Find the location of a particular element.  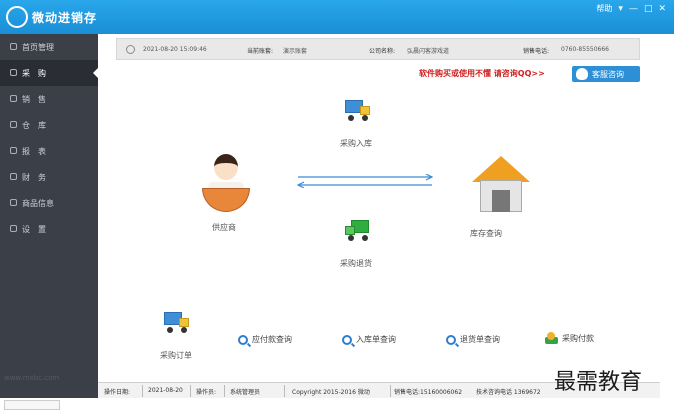

customer-service-button: 客服咨询 is located at coordinates (606, 74).